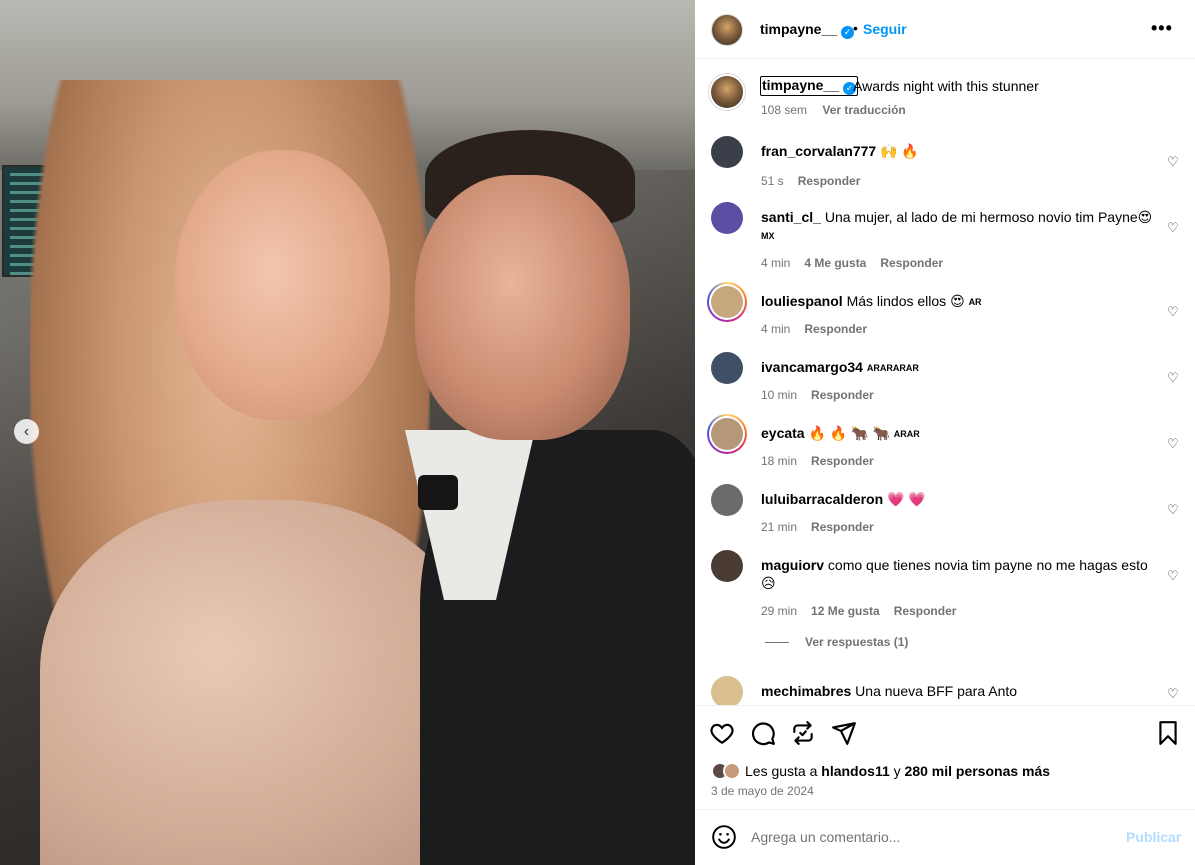 This screenshot has height=865, width=1195. Describe the element at coordinates (772, 181) in the screenshot. I see `comment-time: 51 s` at that location.